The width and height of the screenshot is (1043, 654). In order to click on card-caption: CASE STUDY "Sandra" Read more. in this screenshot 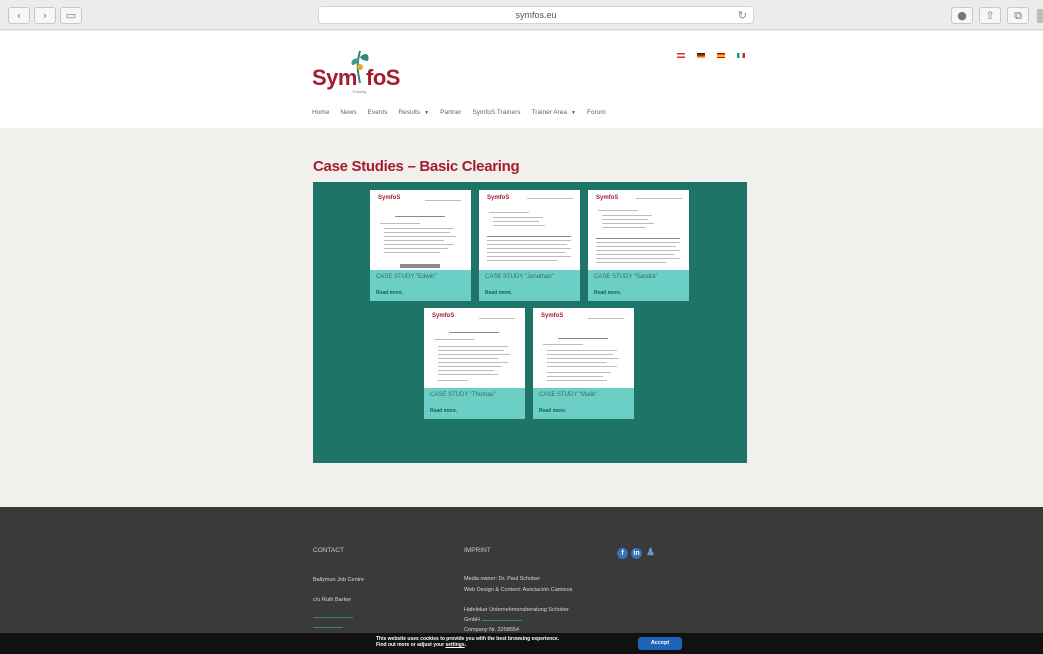, I will do `click(638, 285)`.